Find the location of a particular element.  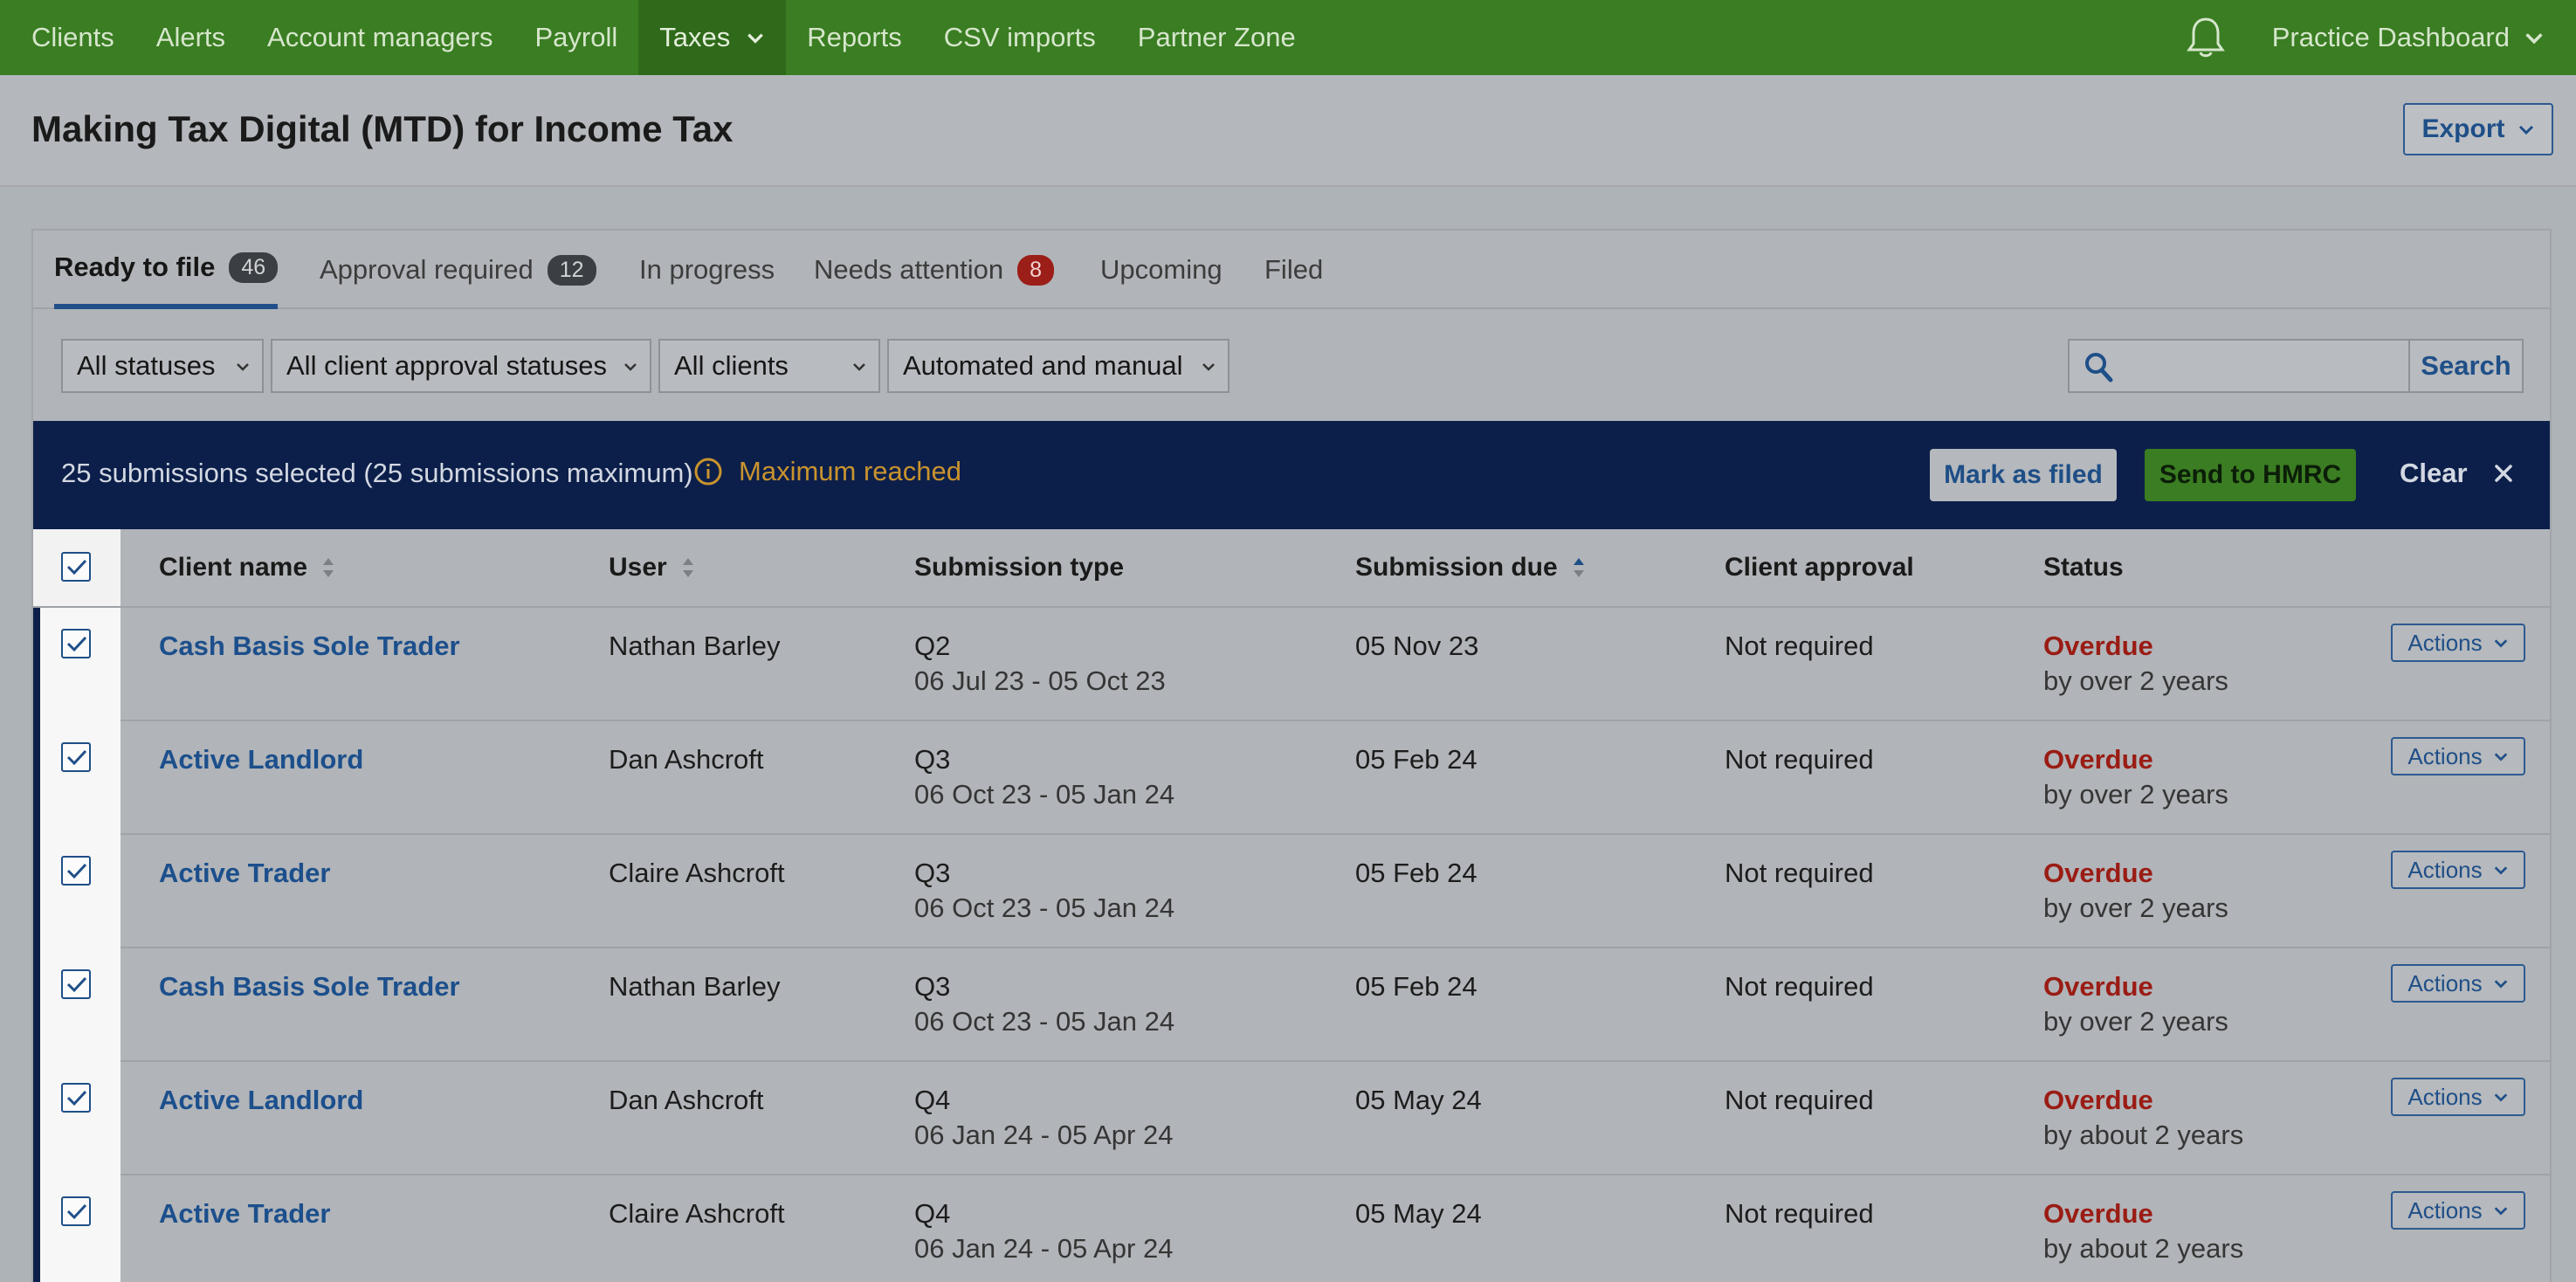

row-select-cell is located at coordinates (77, 778).